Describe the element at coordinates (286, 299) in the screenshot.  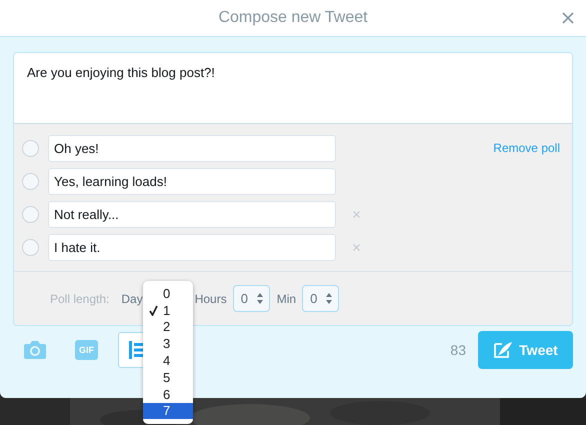
I see `min-label: Min` at that location.